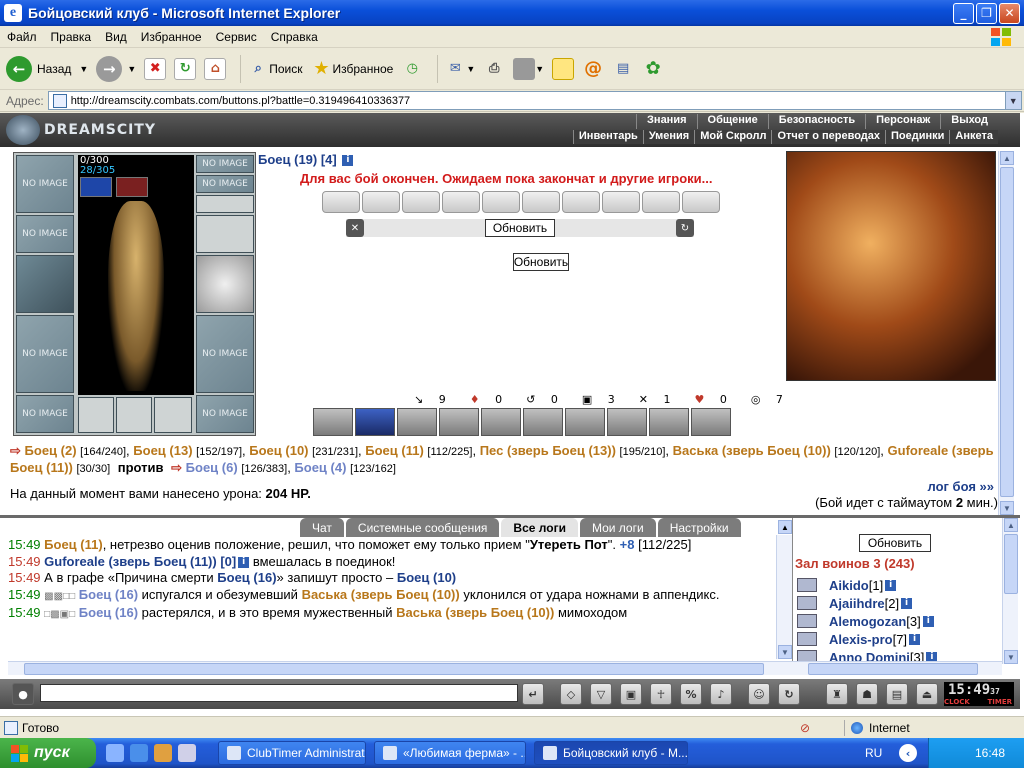 This screenshot has width=1024, height=768. I want to click on chat-hscrollbar, so click(400, 668).